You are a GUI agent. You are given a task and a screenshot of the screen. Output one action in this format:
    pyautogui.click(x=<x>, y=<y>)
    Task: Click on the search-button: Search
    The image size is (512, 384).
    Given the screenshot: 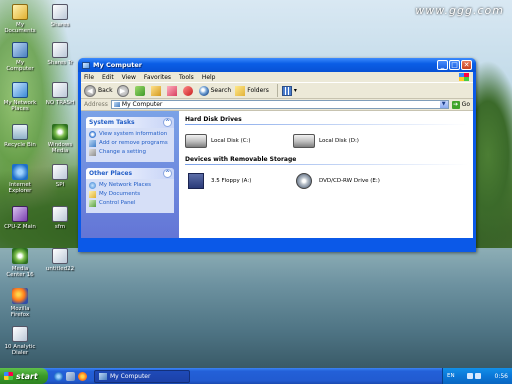 What is the action you would take?
    pyautogui.click(x=215, y=90)
    